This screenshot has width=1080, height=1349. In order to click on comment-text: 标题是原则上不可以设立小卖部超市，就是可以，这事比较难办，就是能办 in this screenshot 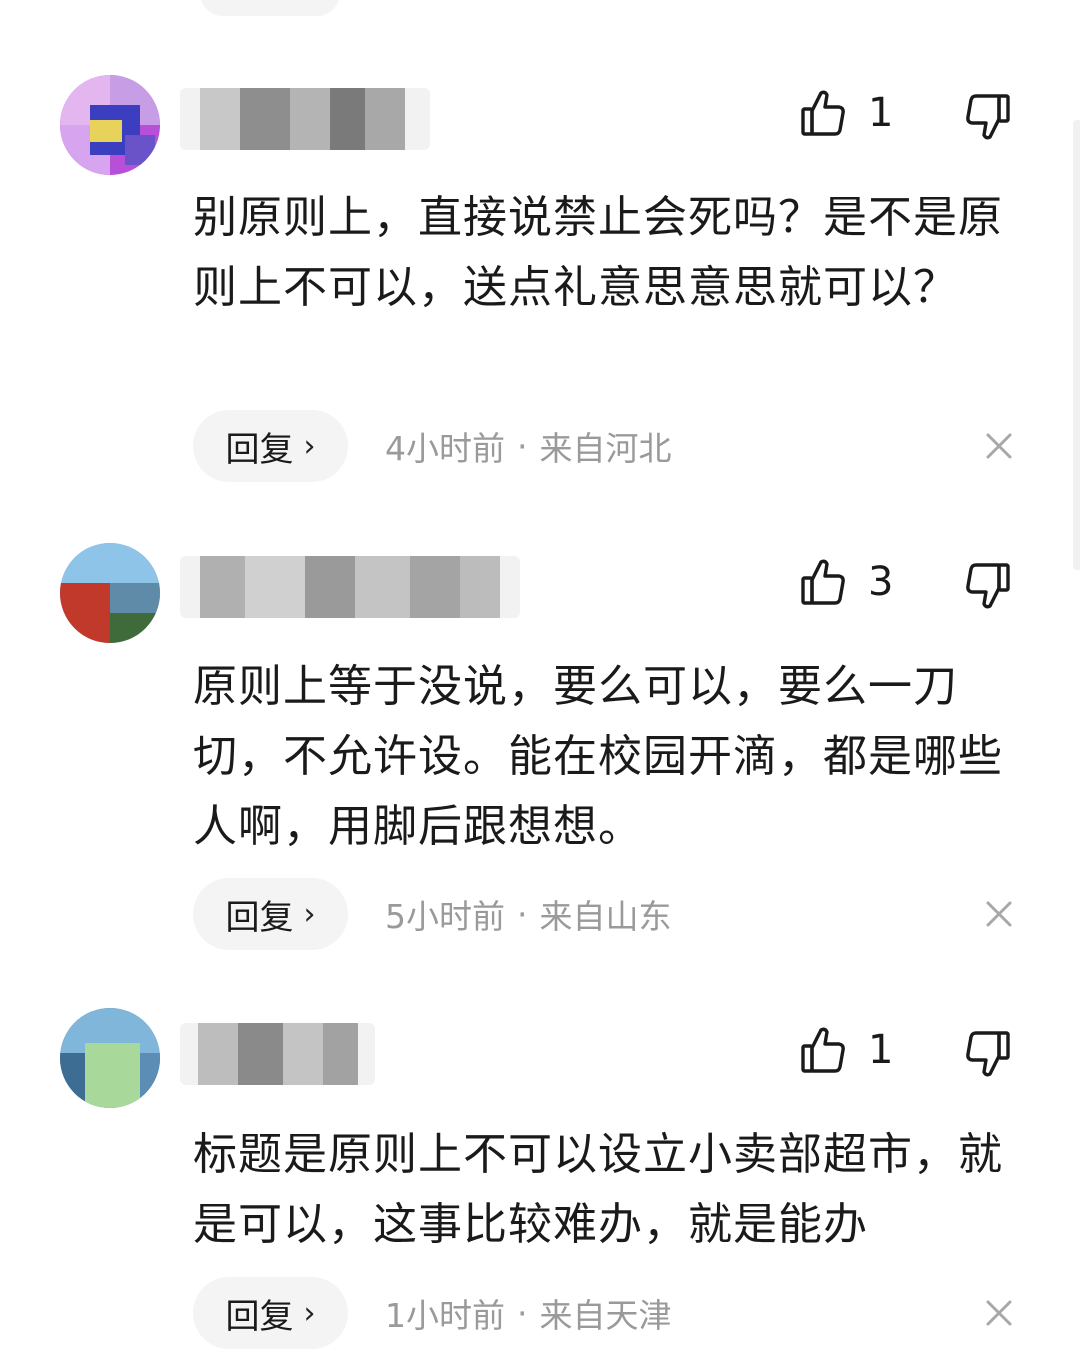, I will do `click(598, 1189)`.